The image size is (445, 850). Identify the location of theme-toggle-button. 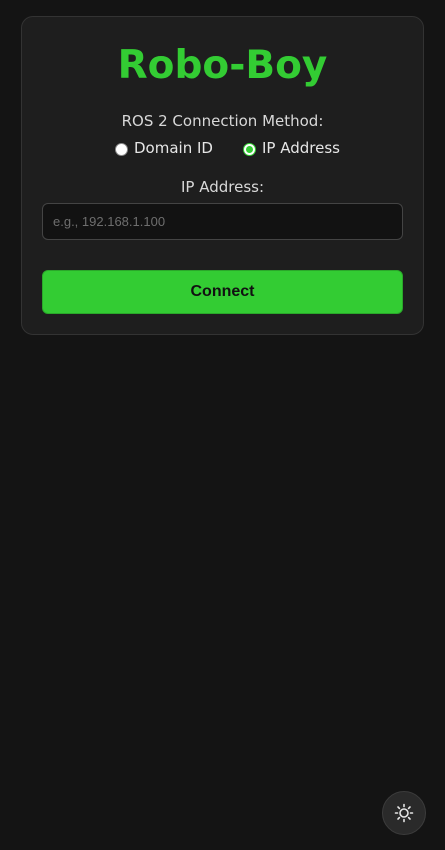
(404, 813).